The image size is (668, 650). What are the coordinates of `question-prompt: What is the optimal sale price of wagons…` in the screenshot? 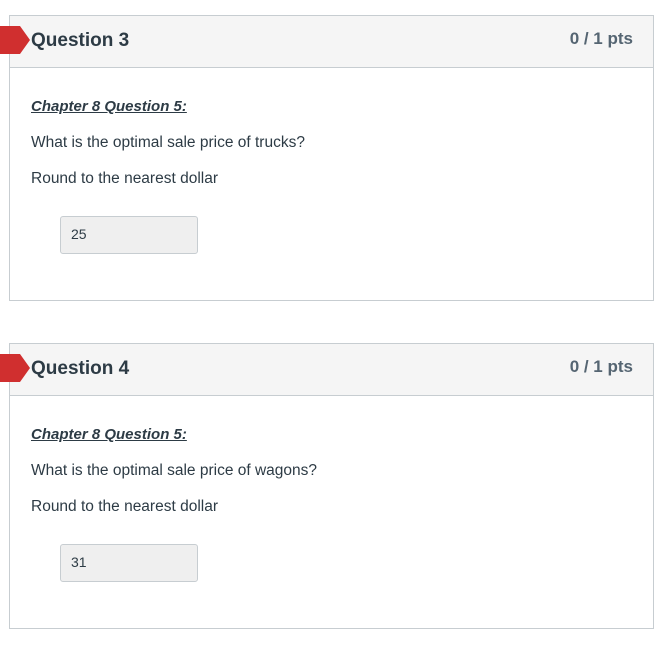 It's located at (174, 470).